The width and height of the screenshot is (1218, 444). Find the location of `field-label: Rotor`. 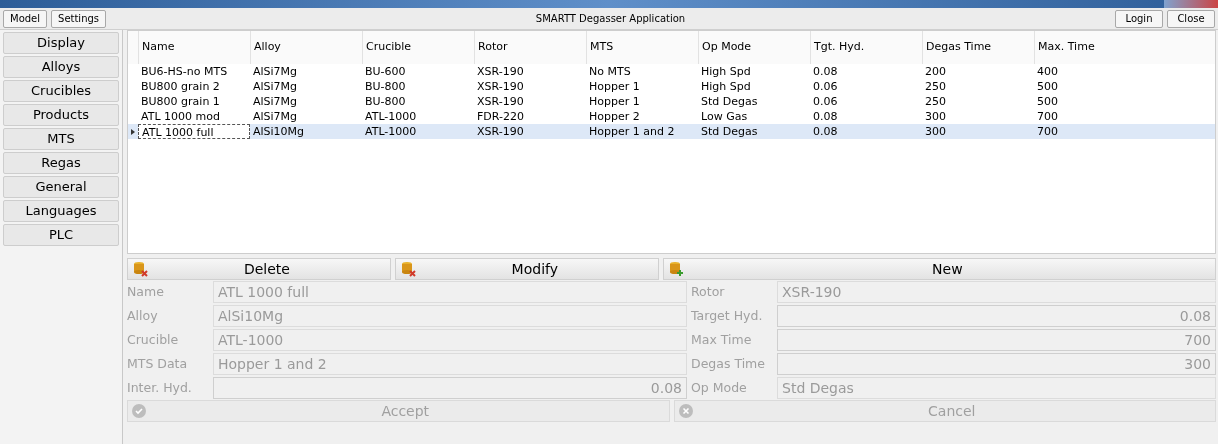

field-label: Rotor is located at coordinates (708, 291).